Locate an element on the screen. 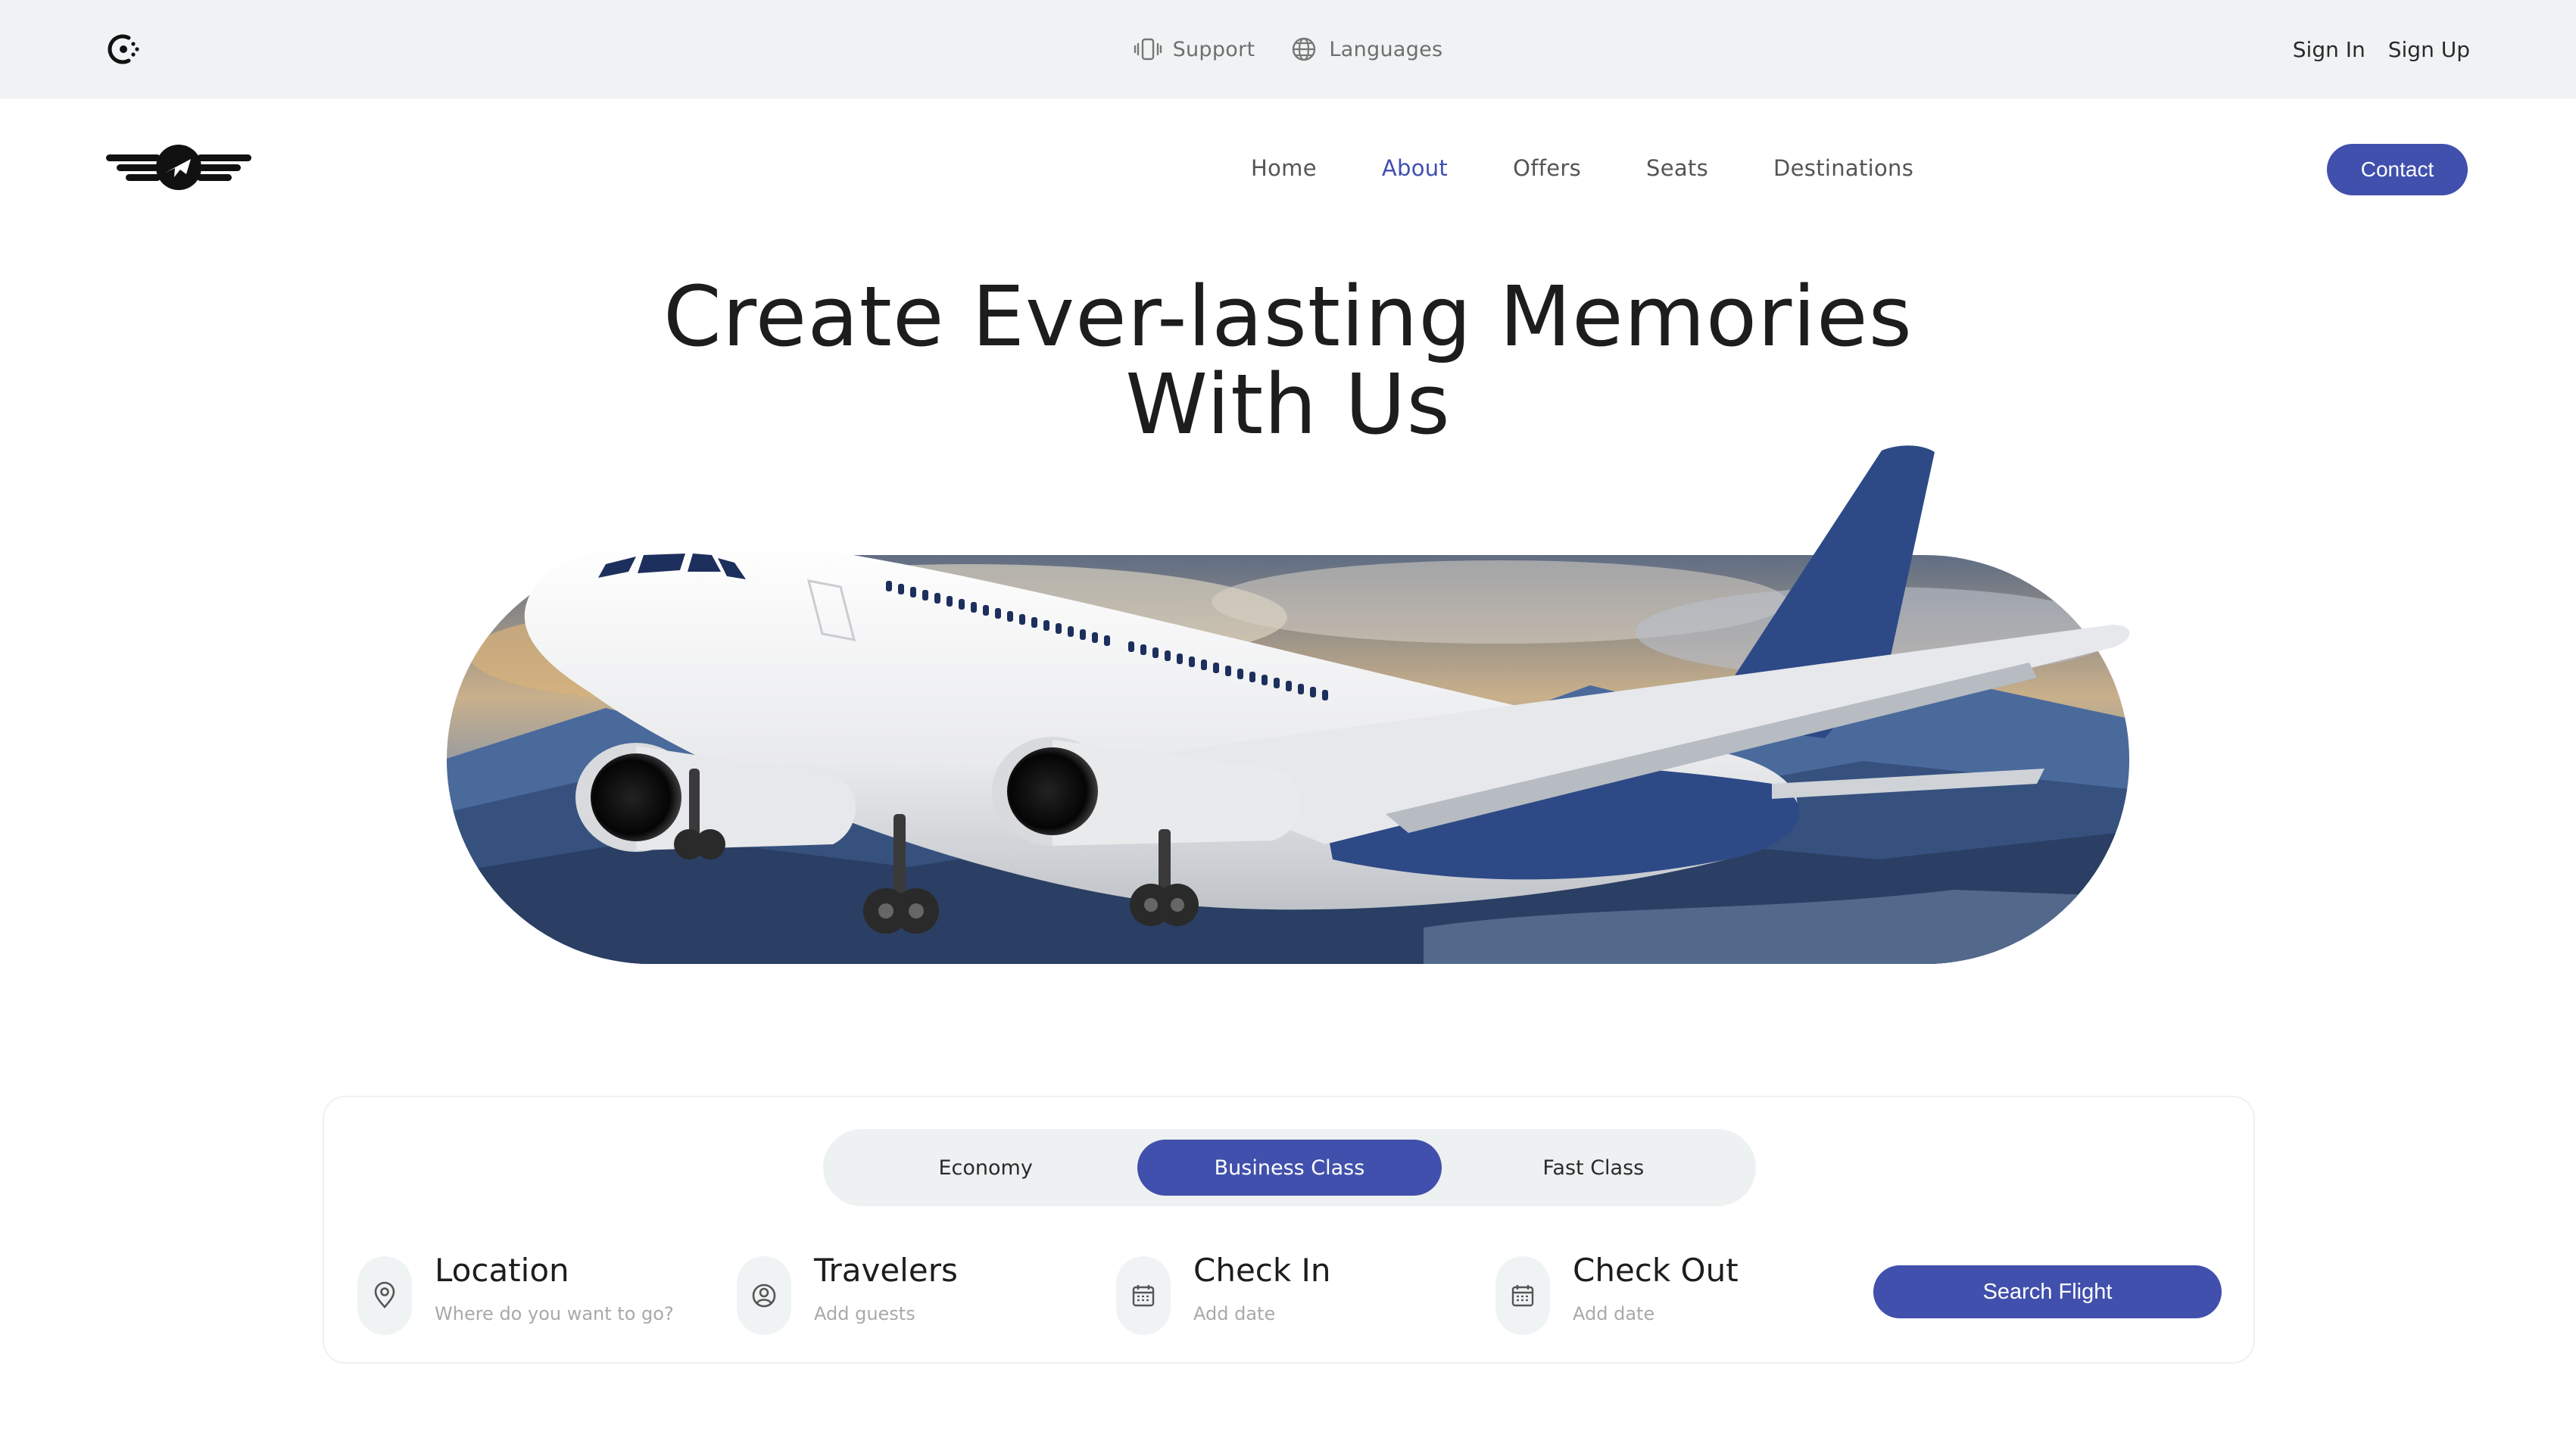 The height and width of the screenshot is (1441, 2576). contact-button: Contact is located at coordinates (2397, 170).